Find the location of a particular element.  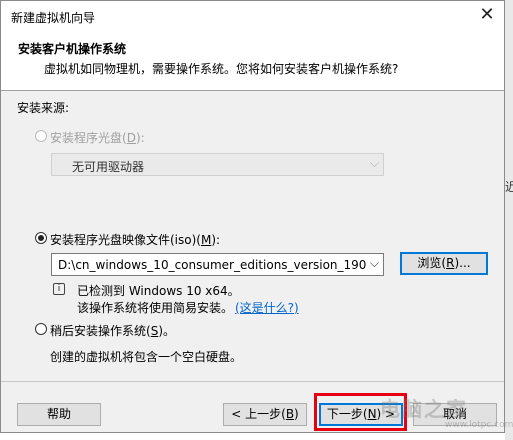

disc-radio-label: 安装程序光盘(D): is located at coordinates (97, 138).